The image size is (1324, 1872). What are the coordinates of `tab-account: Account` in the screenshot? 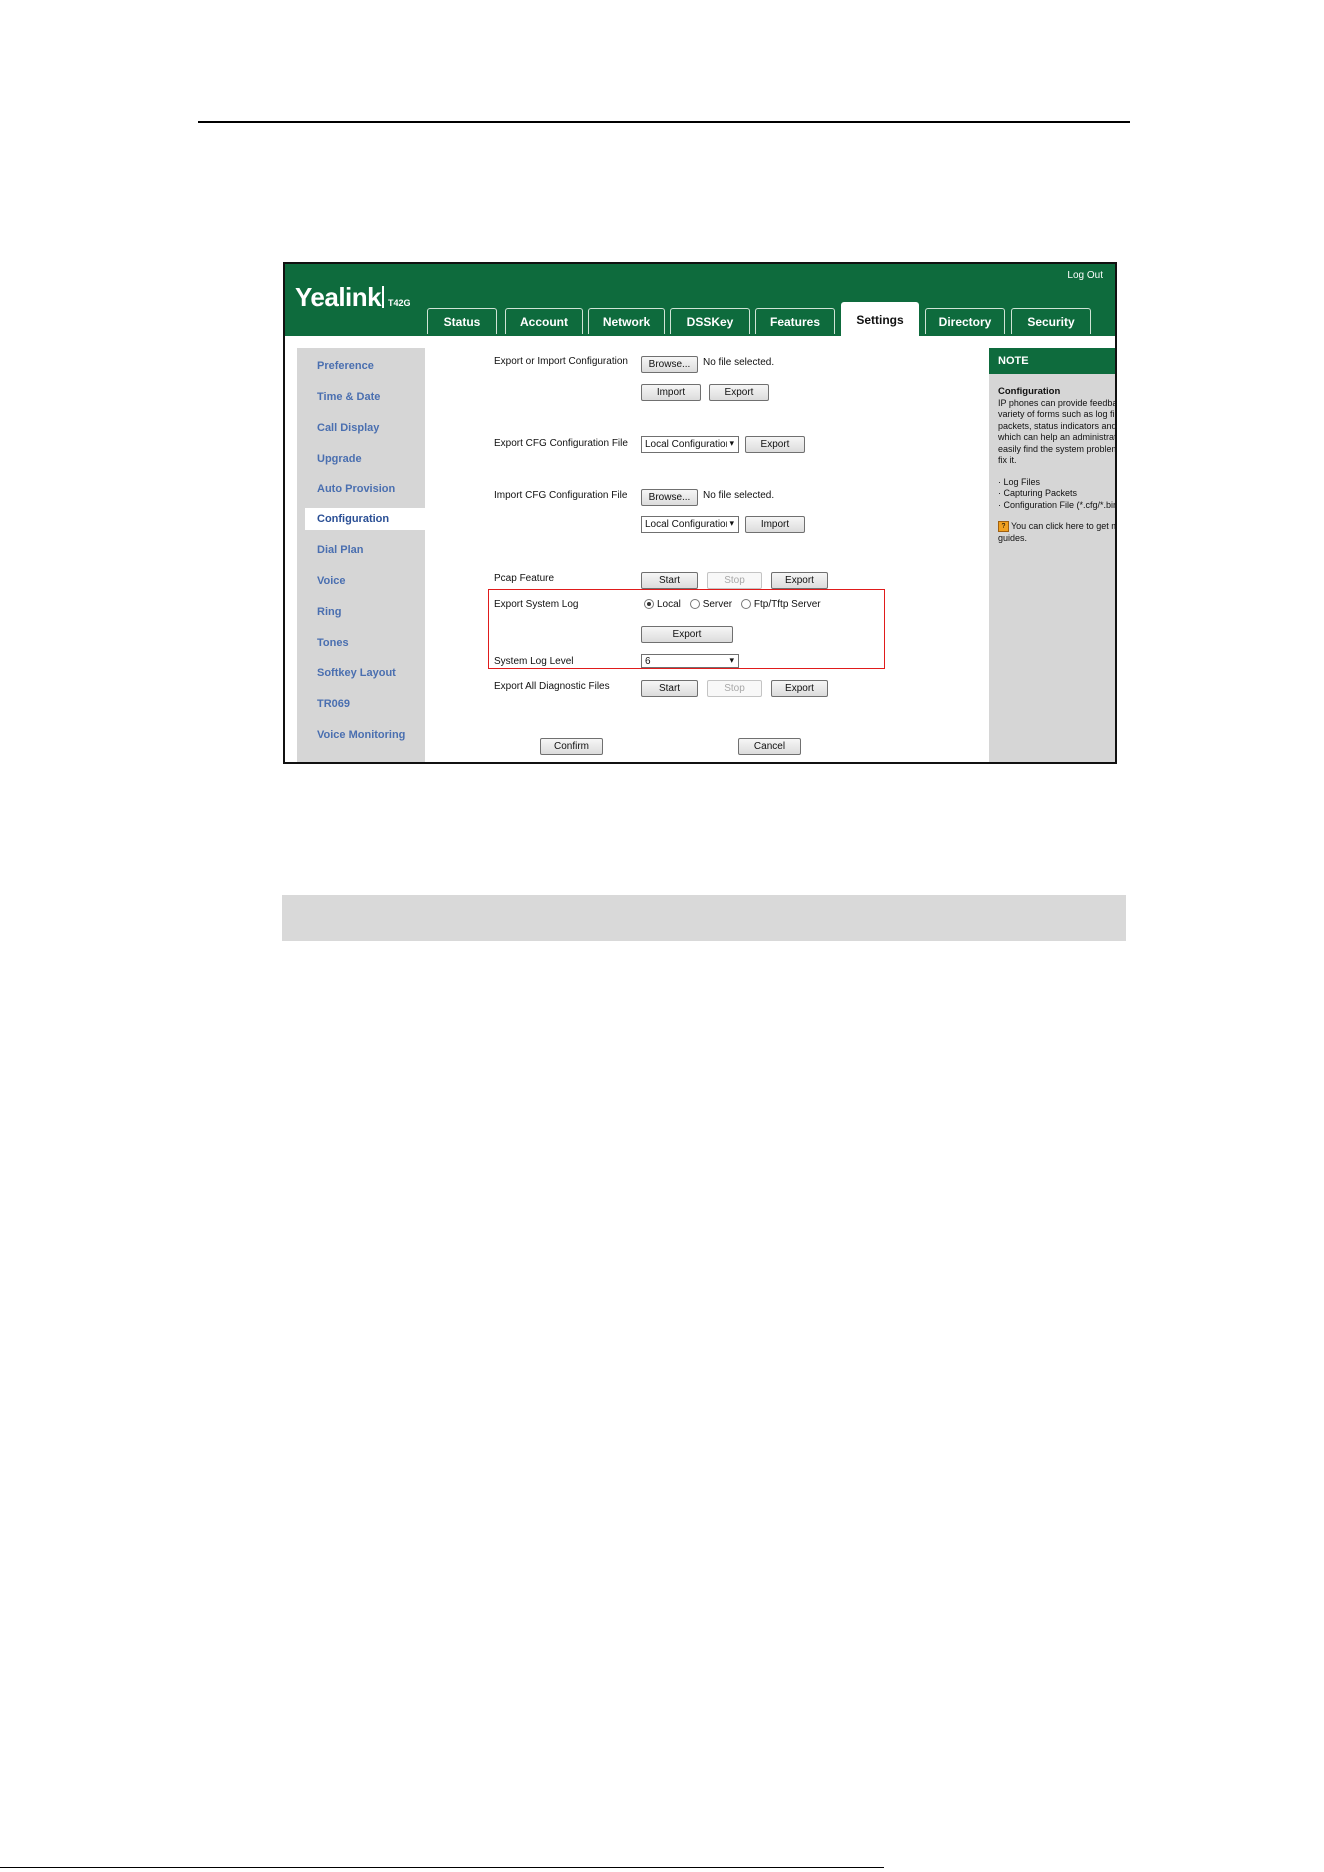 It's located at (544, 321).